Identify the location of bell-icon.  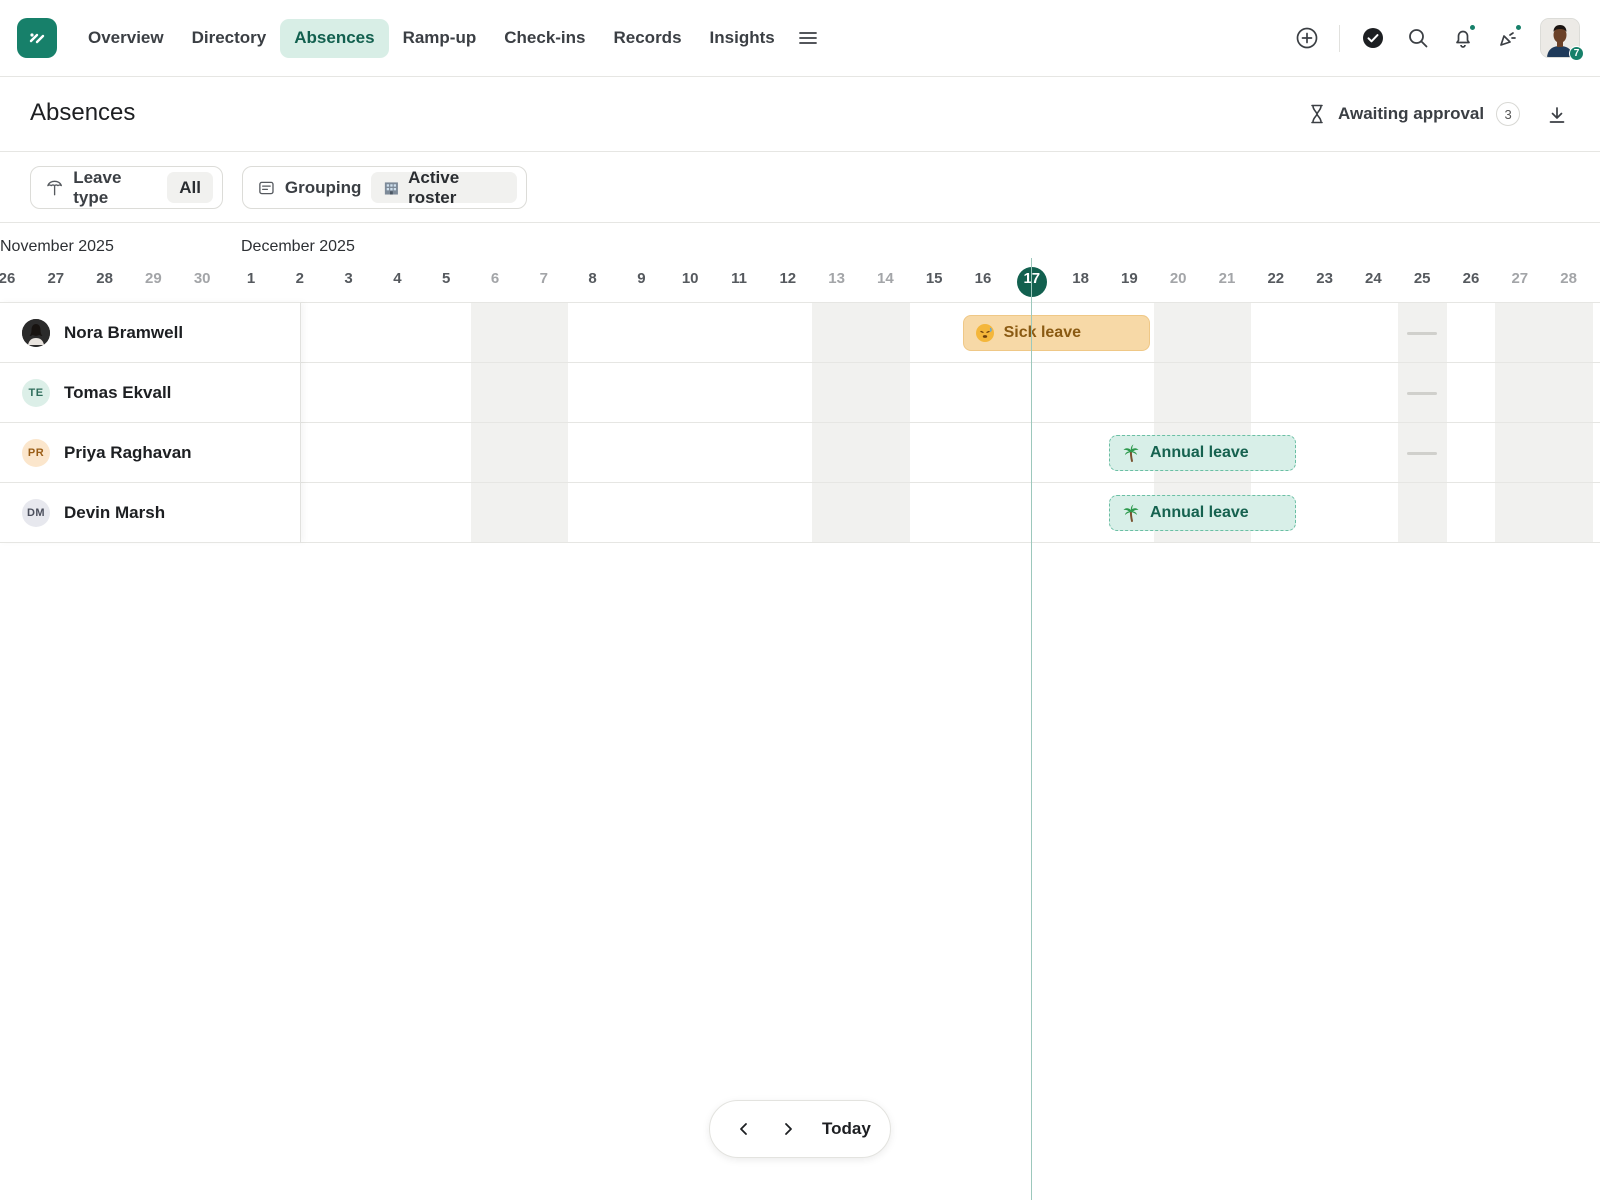
(1463, 38).